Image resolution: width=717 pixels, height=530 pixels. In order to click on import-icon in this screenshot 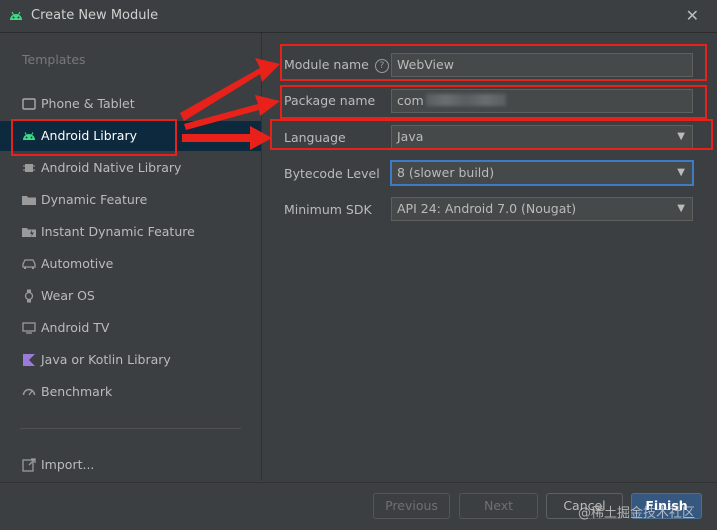, I will do `click(29, 465)`.